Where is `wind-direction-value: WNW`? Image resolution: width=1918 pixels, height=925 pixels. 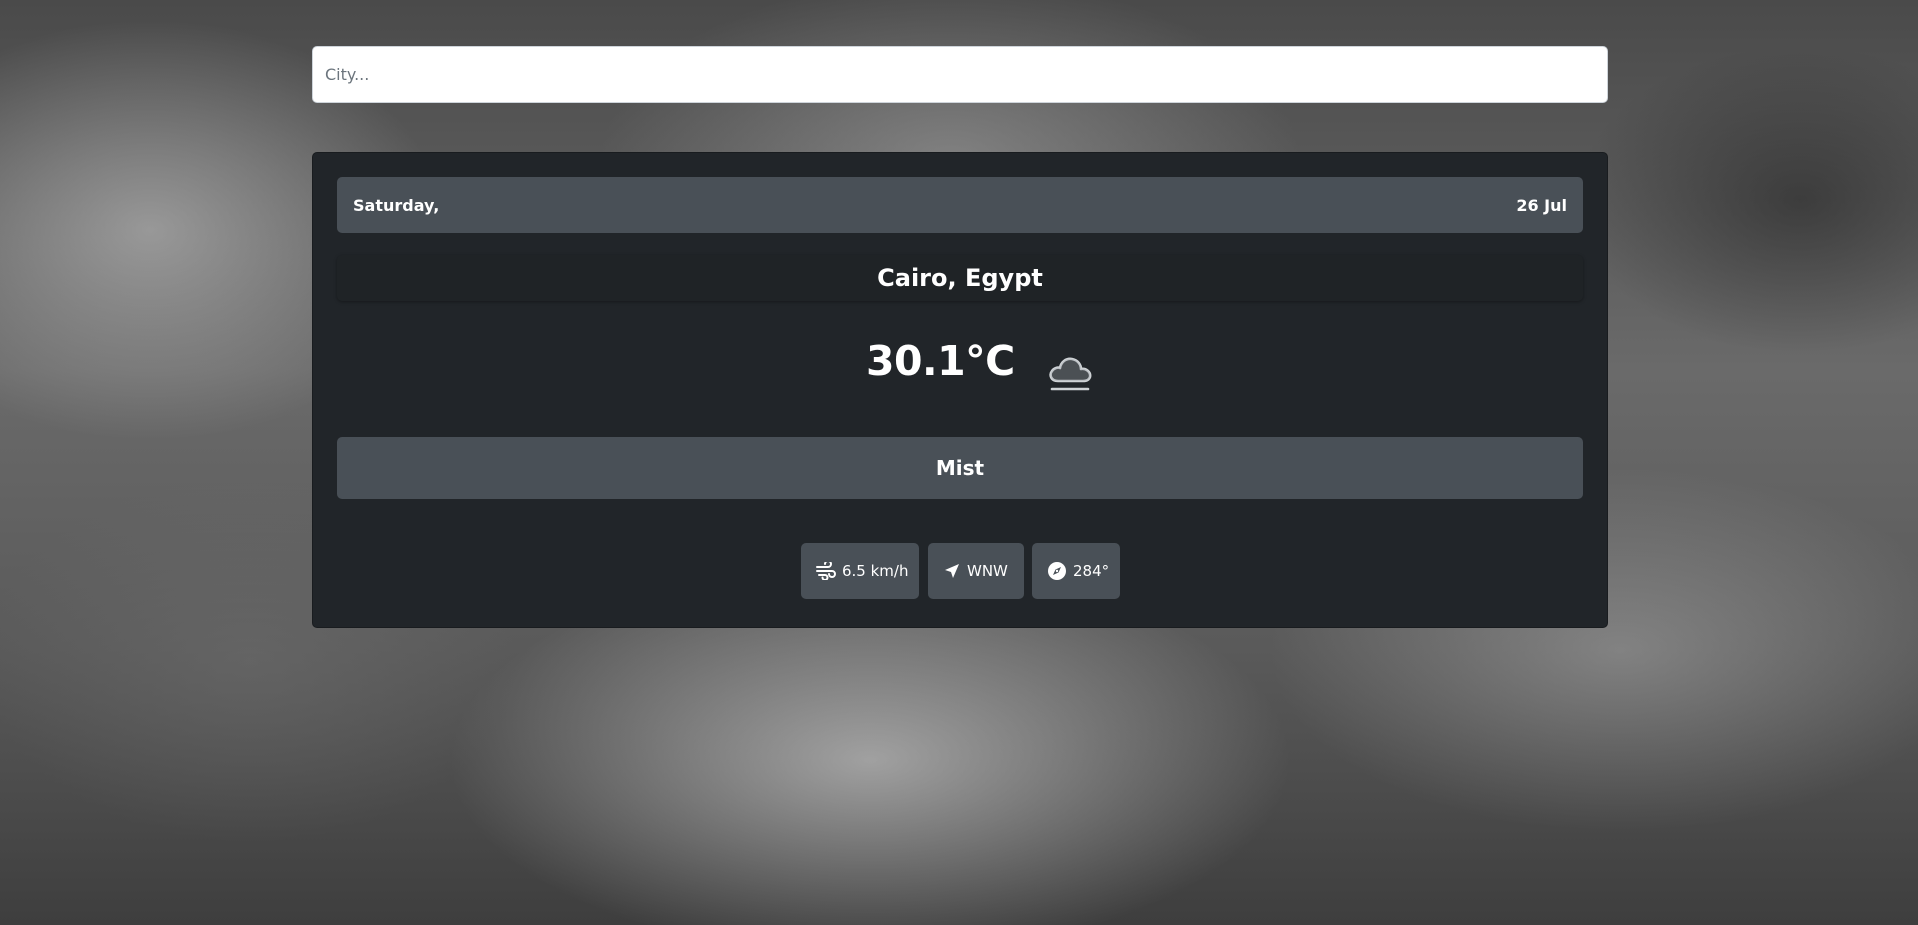
wind-direction-value: WNW is located at coordinates (987, 571).